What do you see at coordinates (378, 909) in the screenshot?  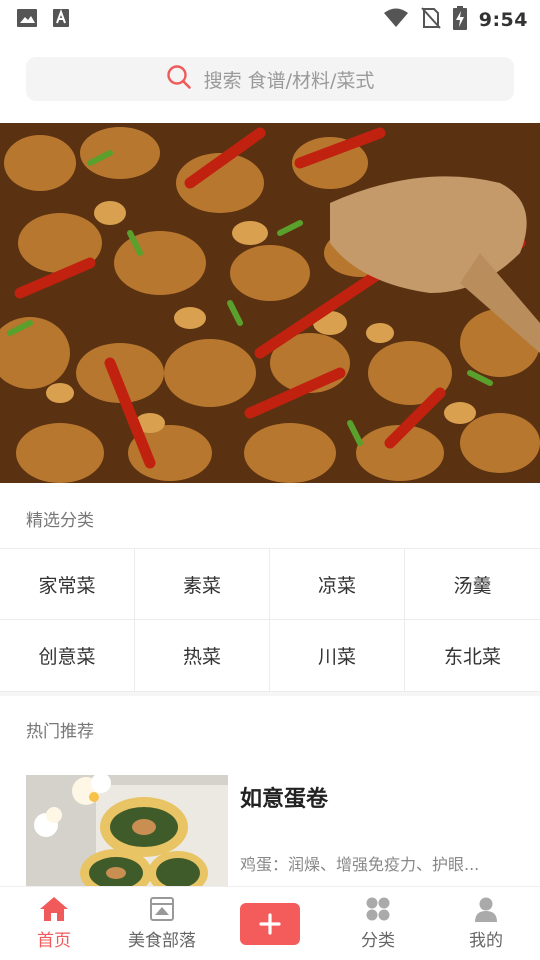 I see `category-icon` at bounding box center [378, 909].